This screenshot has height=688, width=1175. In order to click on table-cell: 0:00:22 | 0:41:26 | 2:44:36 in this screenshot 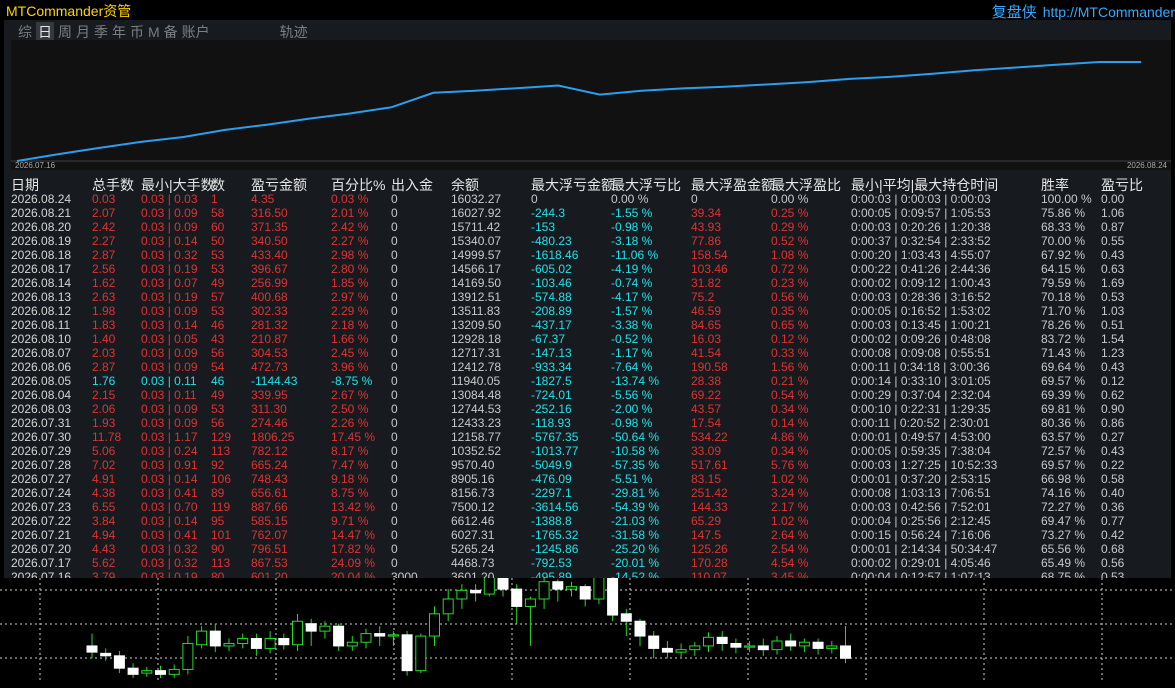, I will do `click(921, 269)`.